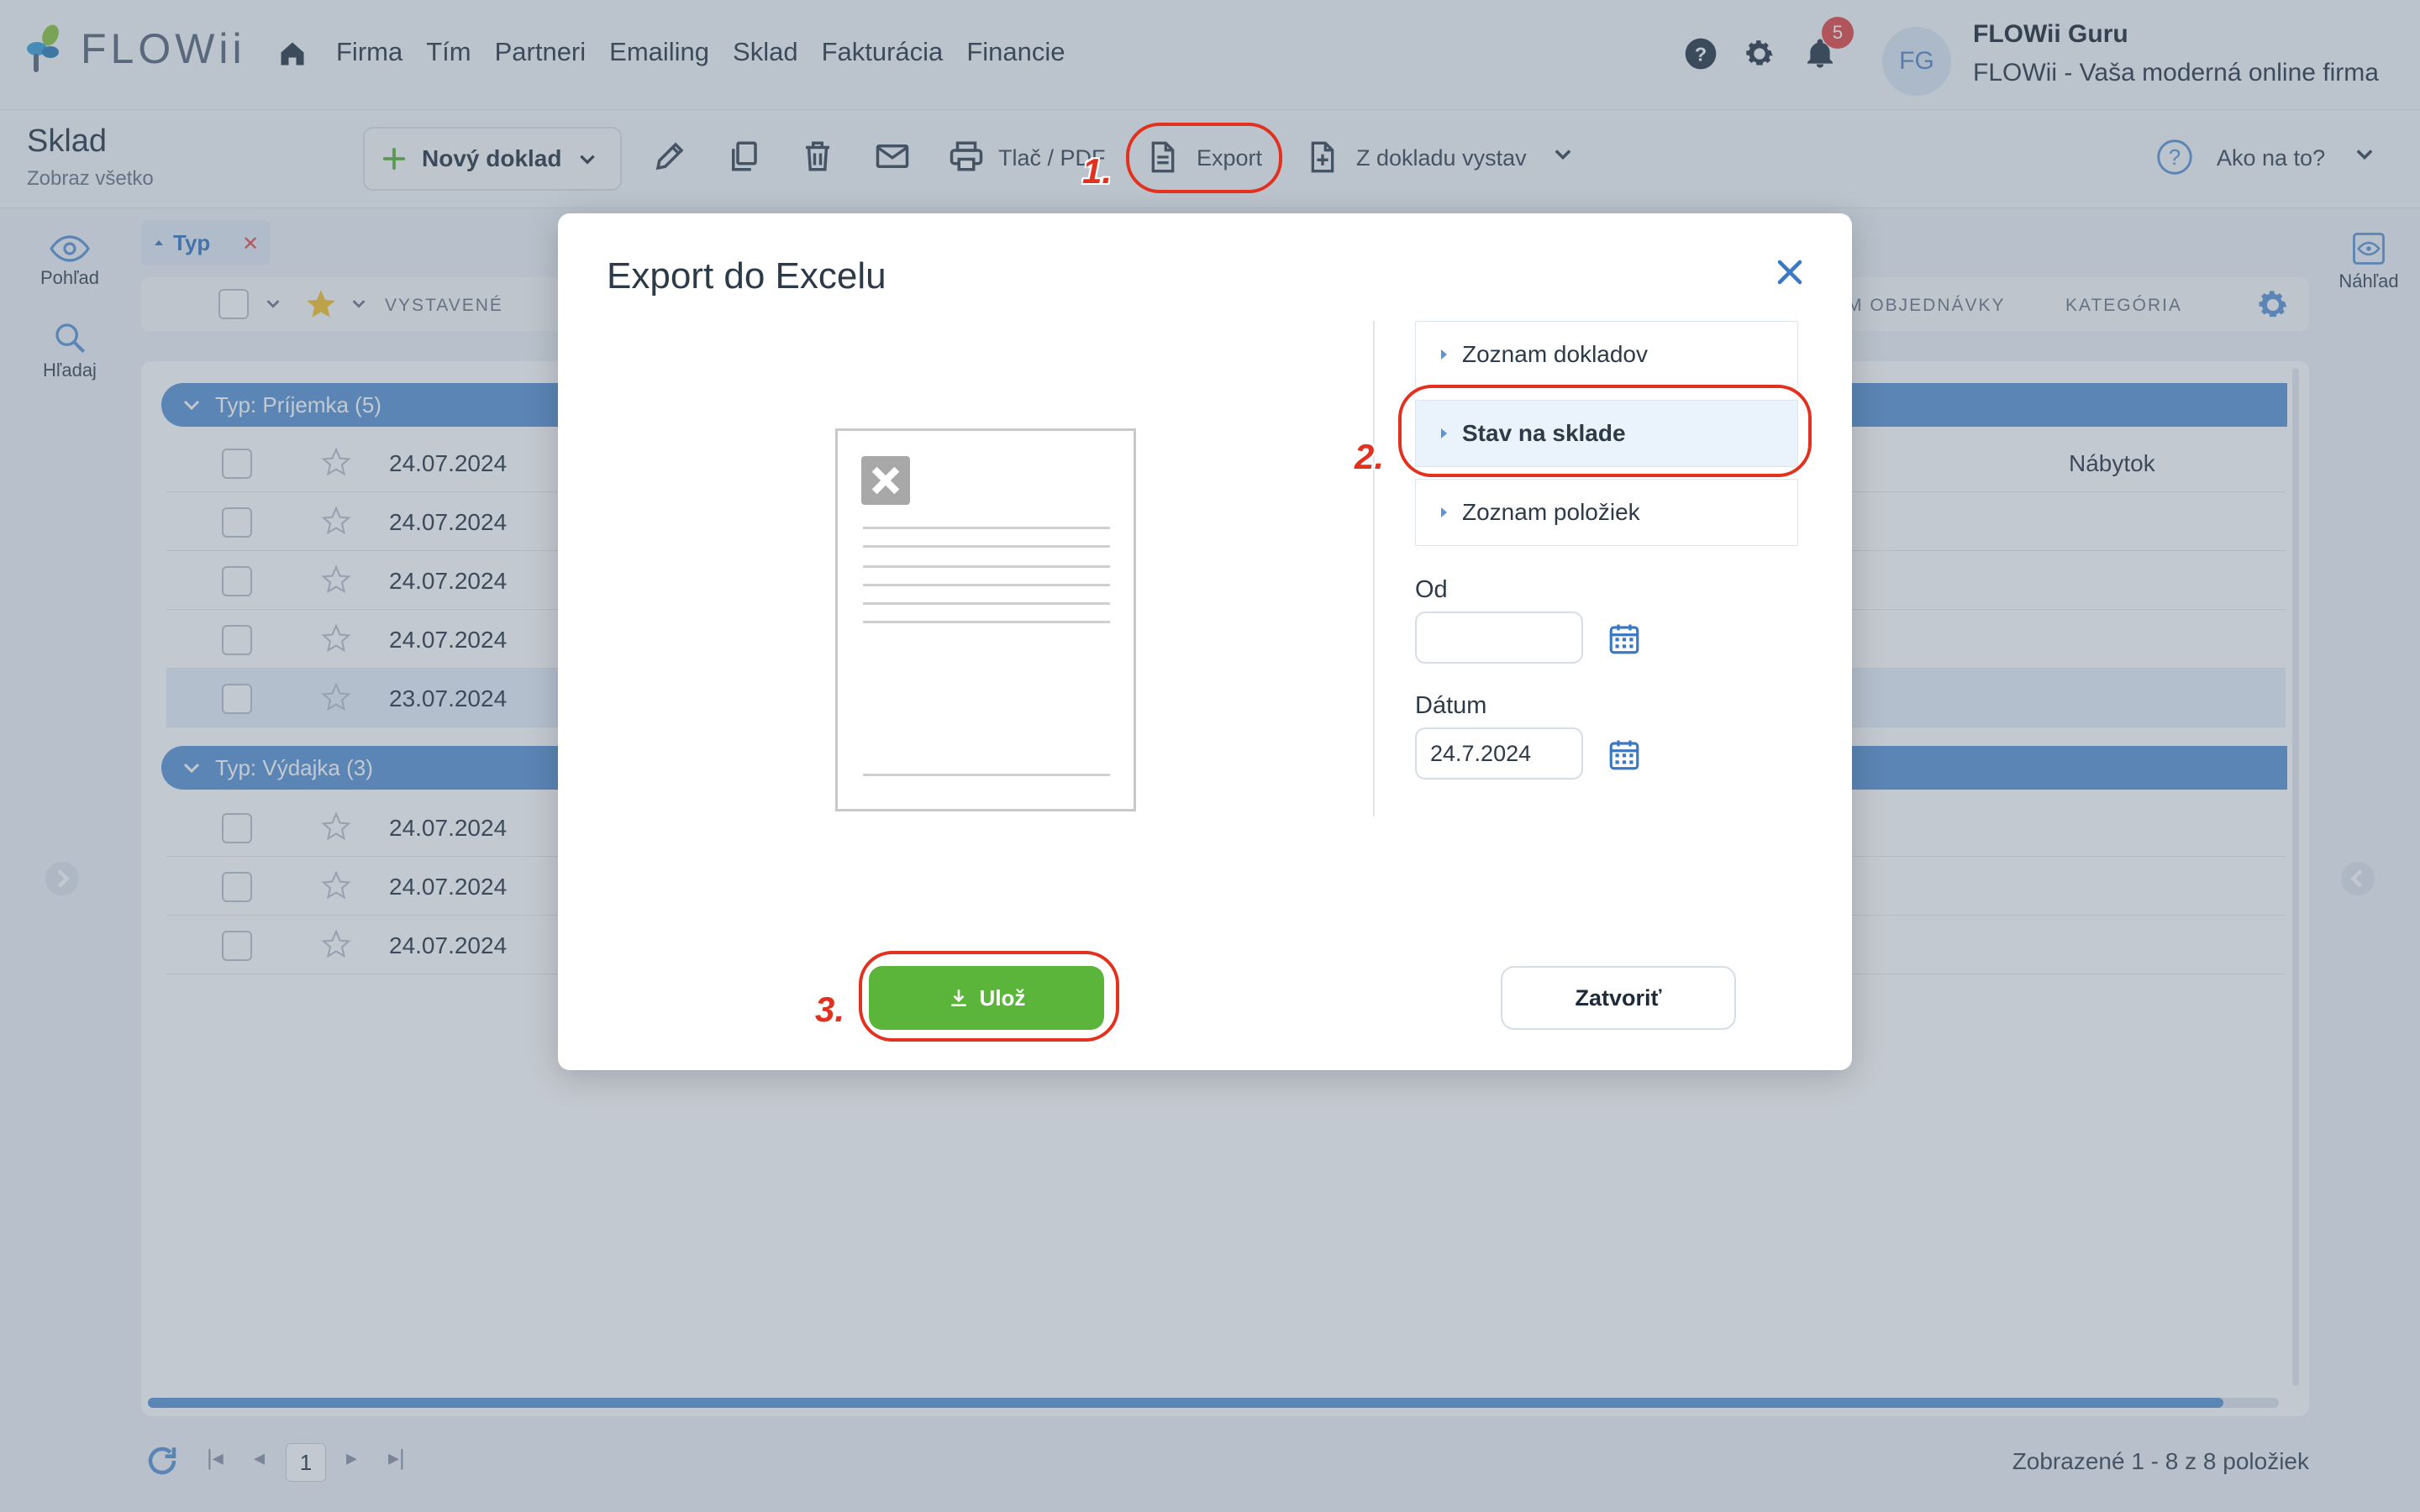 The image size is (2420, 1512). Describe the element at coordinates (1374, 568) in the screenshot. I see `dialog-divider` at that location.